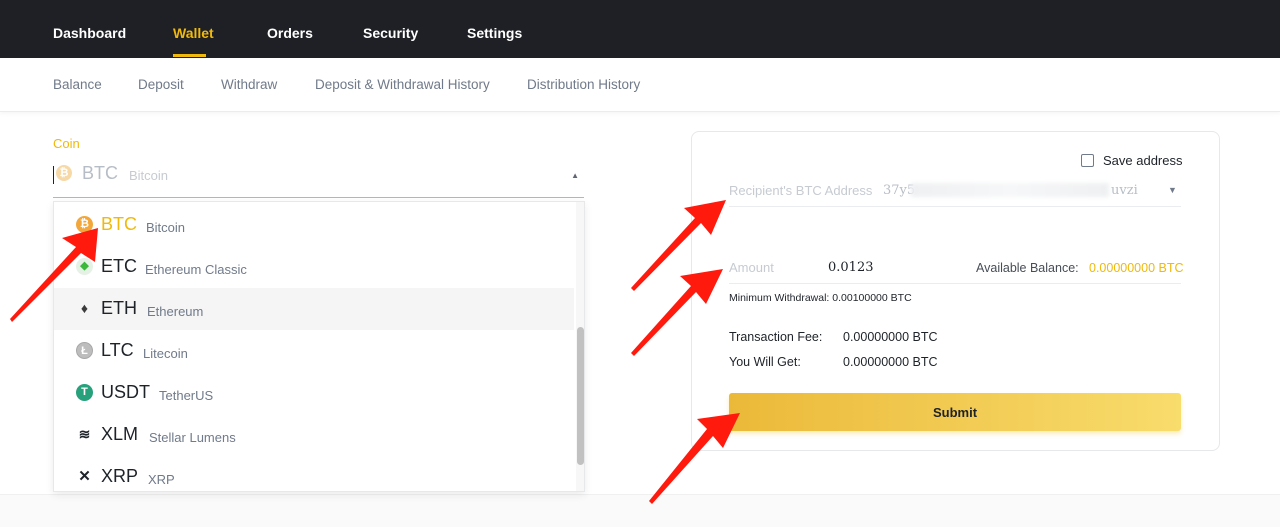 This screenshot has width=1280, height=527. What do you see at coordinates (765, 362) in the screenshot?
I see `you-will-get-label: You Will Get:` at bounding box center [765, 362].